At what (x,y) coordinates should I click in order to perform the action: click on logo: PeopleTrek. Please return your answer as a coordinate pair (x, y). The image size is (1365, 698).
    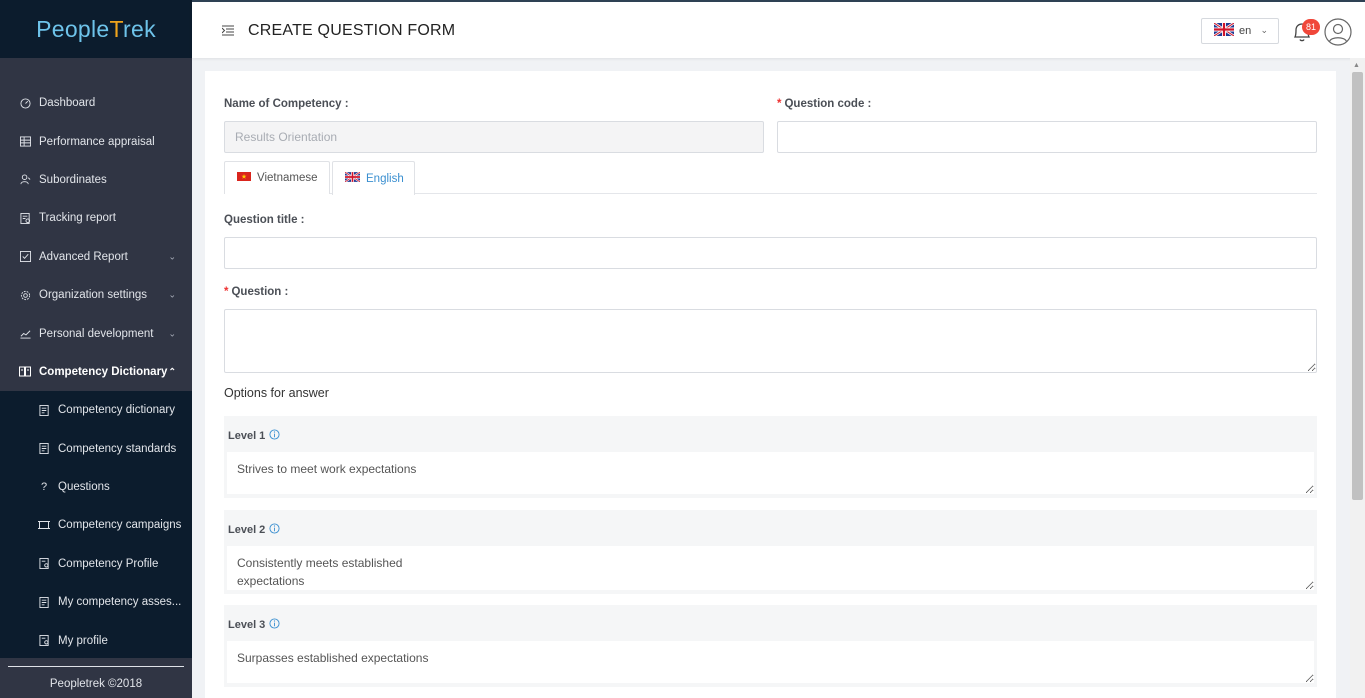
    Looking at the image, I should click on (96, 29).